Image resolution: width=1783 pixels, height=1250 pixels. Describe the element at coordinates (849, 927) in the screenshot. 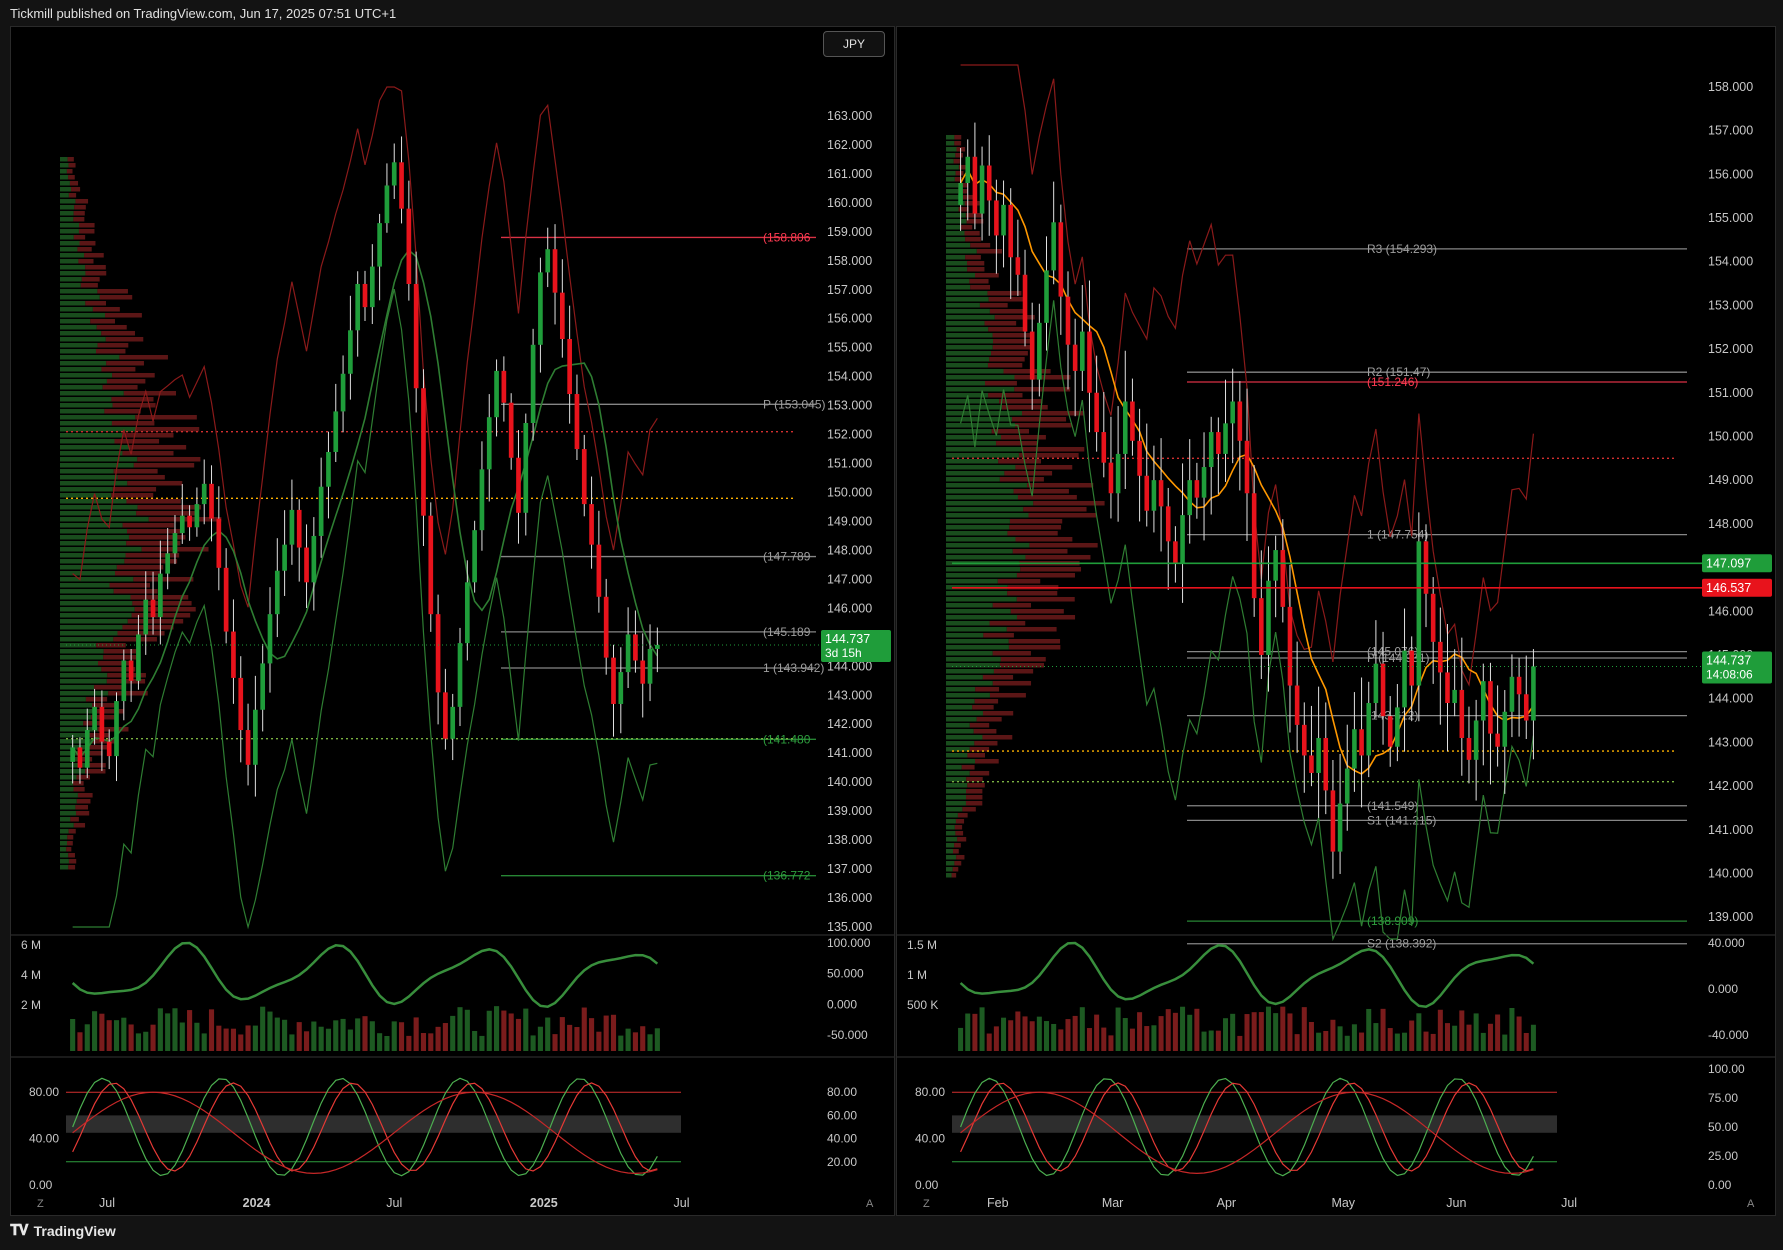

I see `price-axis-label: 135.000` at that location.